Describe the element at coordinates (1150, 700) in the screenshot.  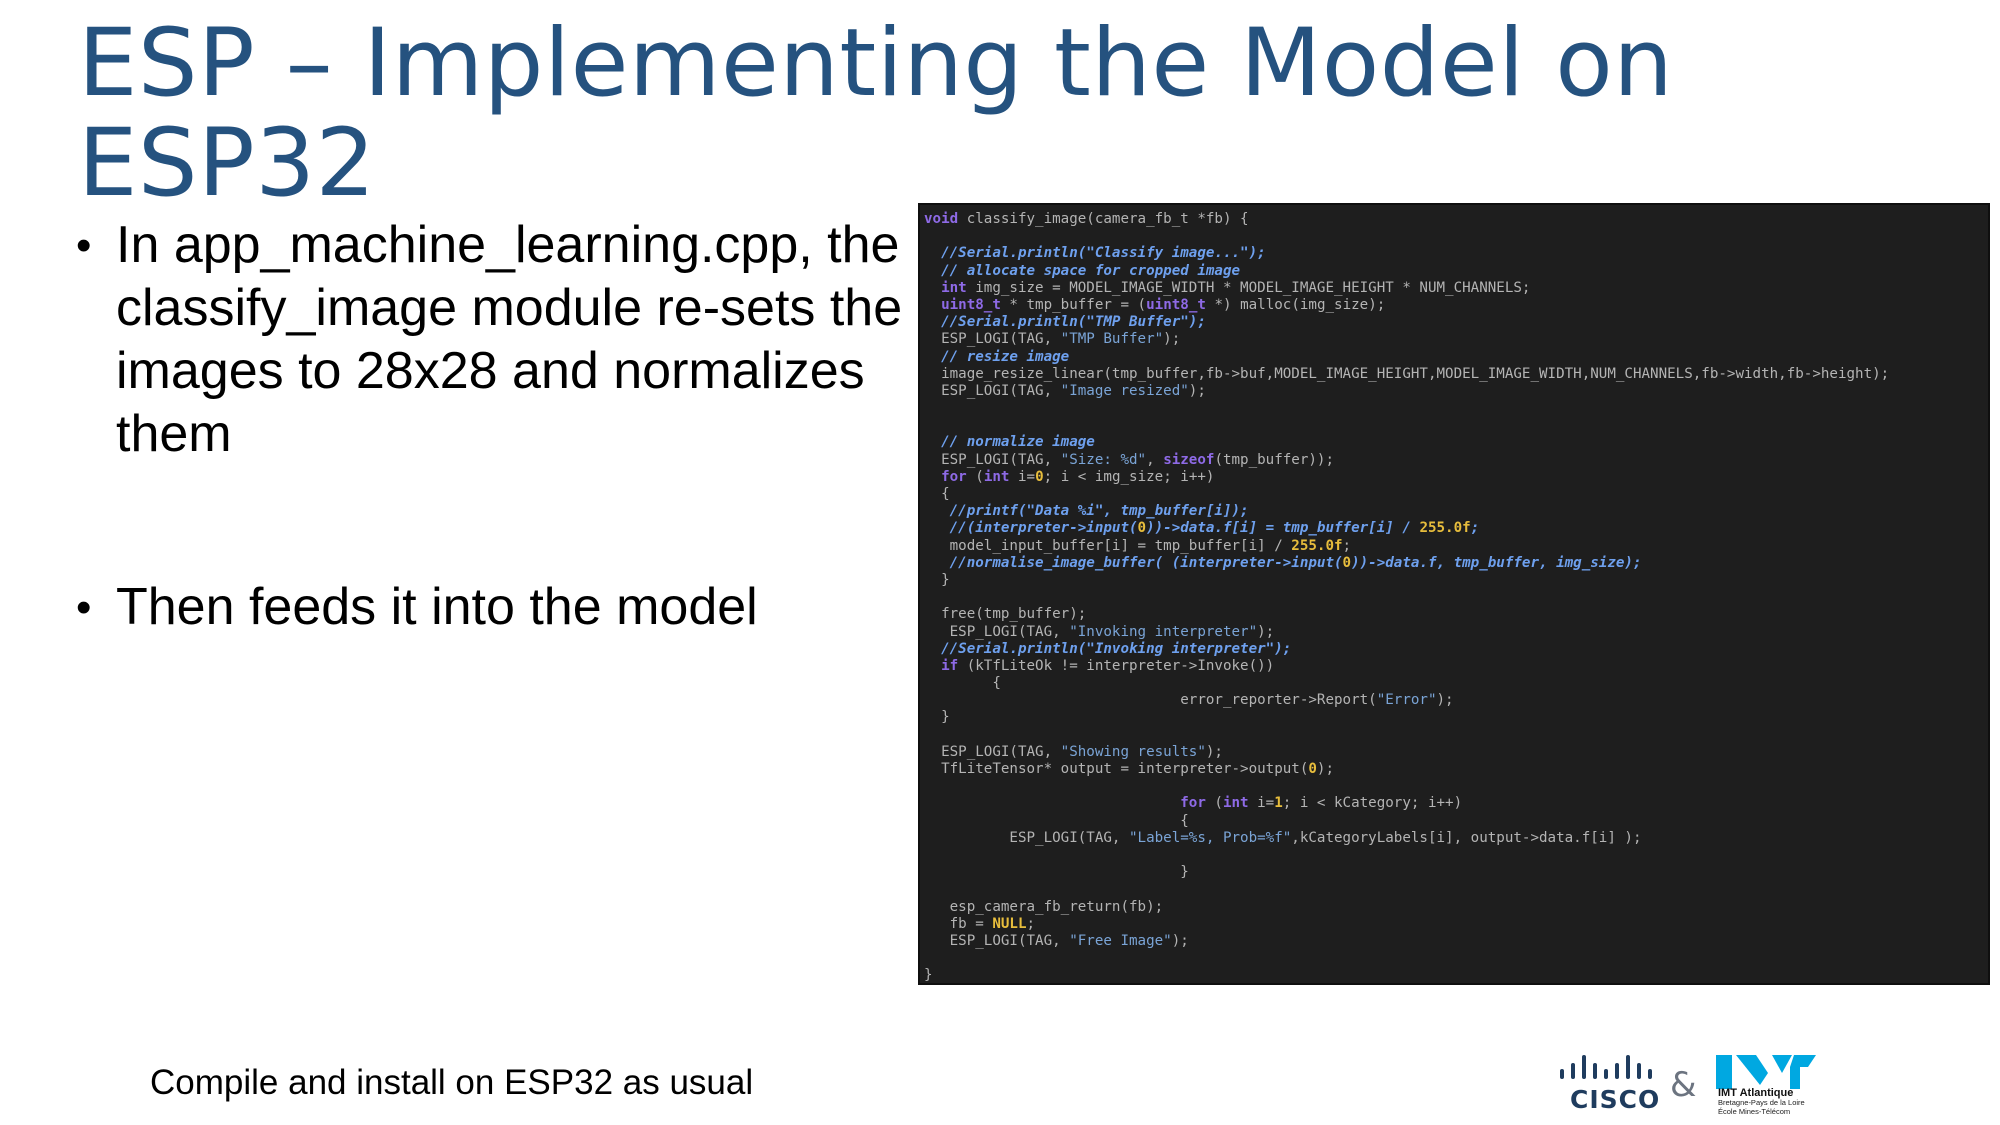
I see `code-token: error_reporter->Report(` at that location.